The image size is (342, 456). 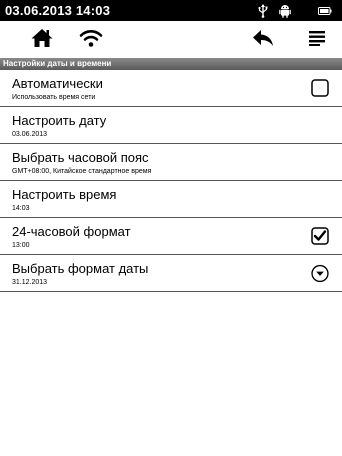 What do you see at coordinates (285, 11) in the screenshot?
I see `android-icon` at bounding box center [285, 11].